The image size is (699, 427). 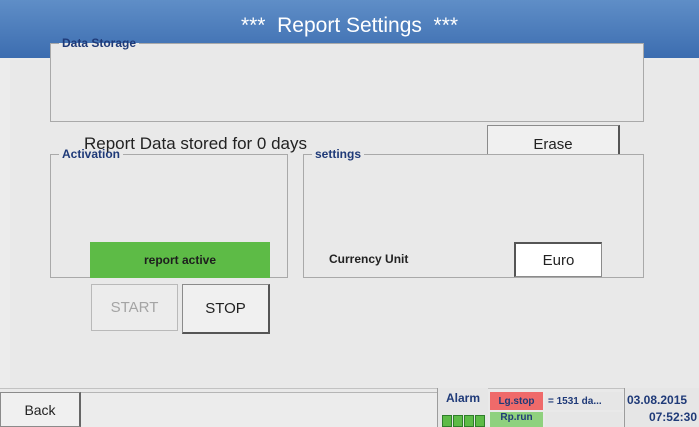 I want to click on datetime-display: 03.08.2015 07:52:30, so click(x=661, y=407).